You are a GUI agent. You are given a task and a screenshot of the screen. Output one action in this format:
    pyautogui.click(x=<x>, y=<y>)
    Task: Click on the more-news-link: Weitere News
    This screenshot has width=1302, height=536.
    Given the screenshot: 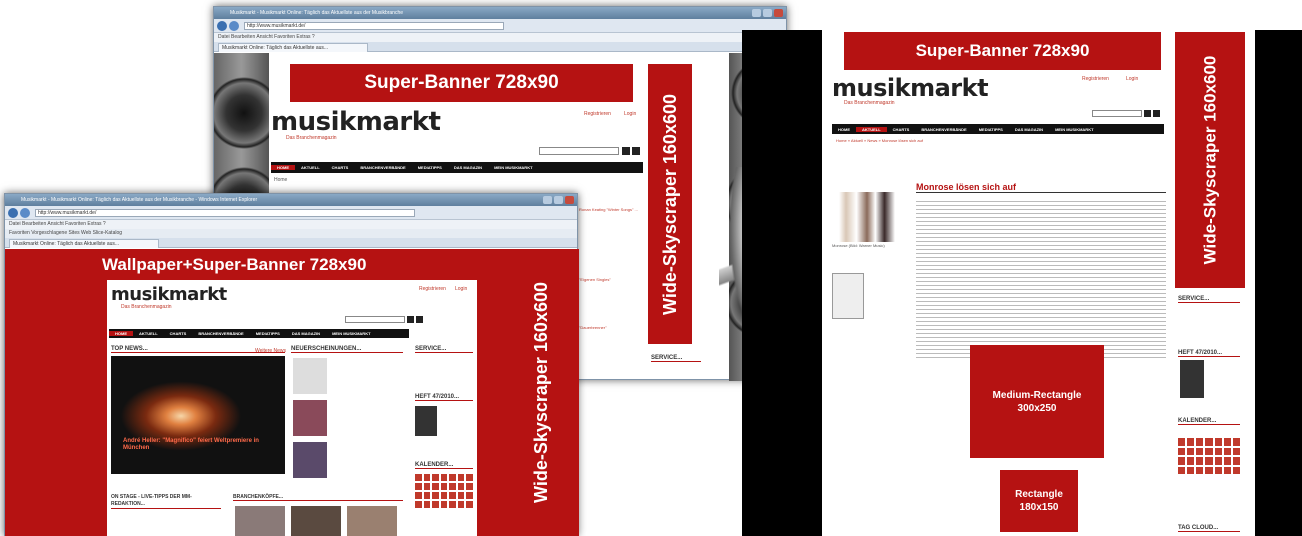 What is the action you would take?
    pyautogui.click(x=270, y=351)
    